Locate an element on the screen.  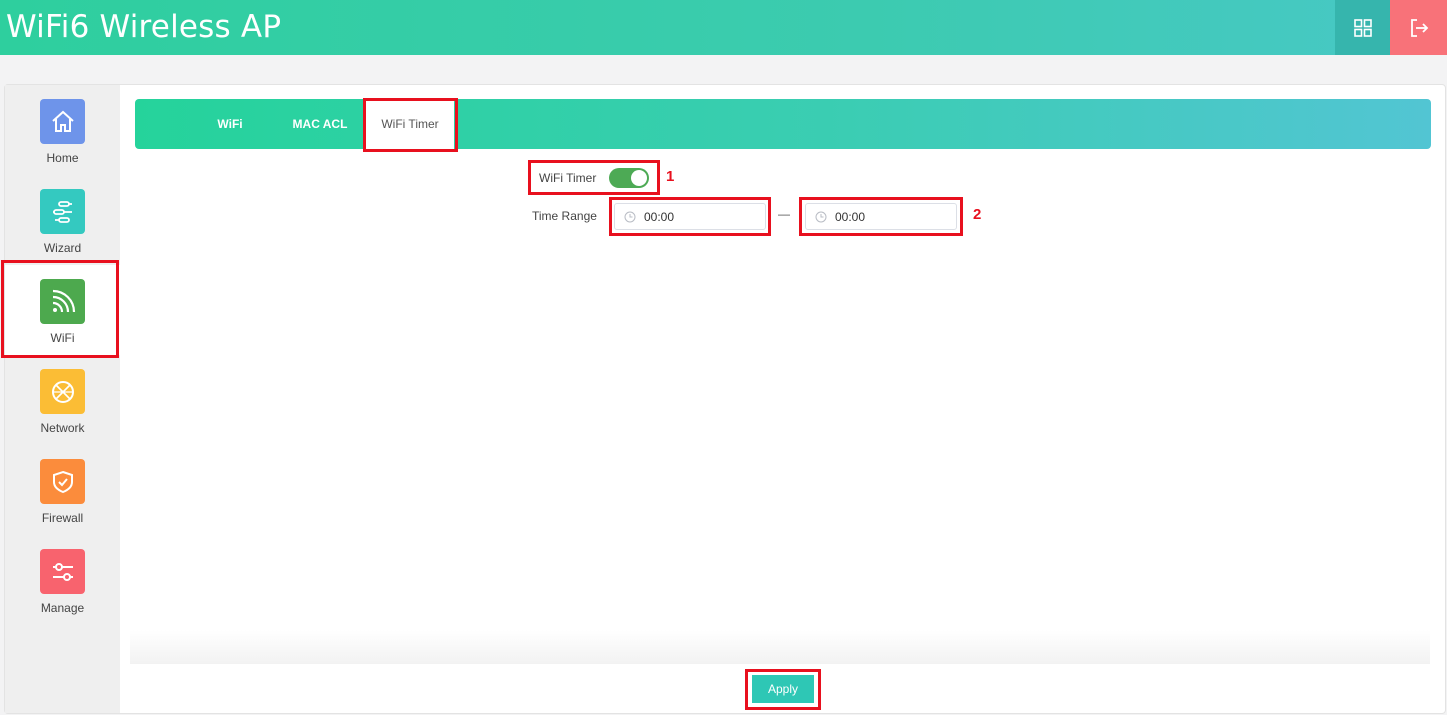
apps-grid-button is located at coordinates (1362, 27).